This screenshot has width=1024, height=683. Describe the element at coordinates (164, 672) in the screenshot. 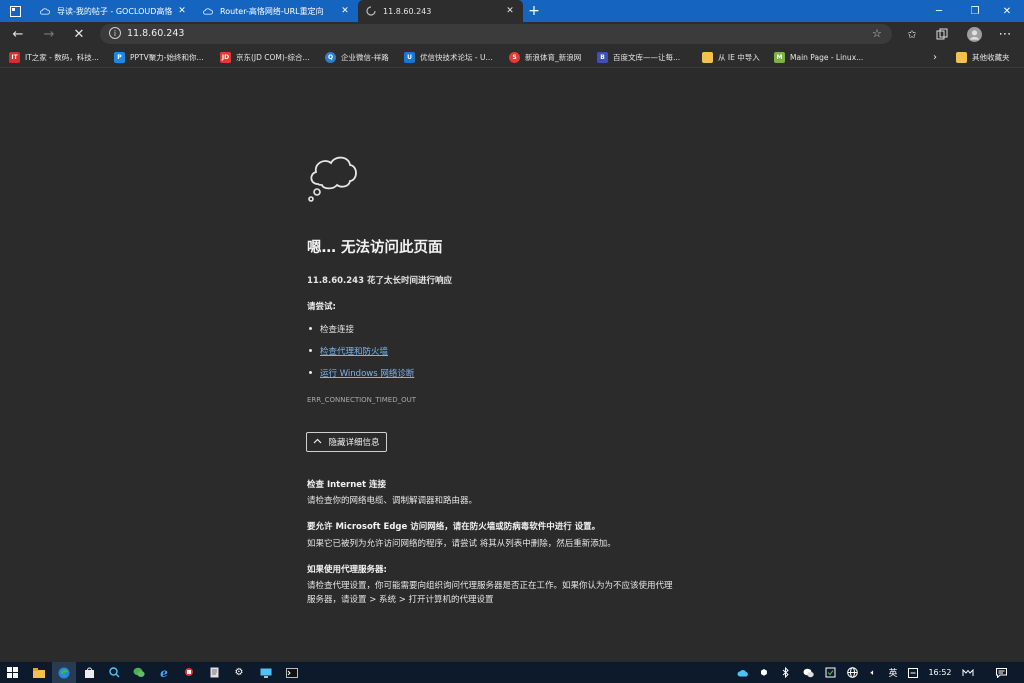

I see `internet-explorer-icon: e` at that location.